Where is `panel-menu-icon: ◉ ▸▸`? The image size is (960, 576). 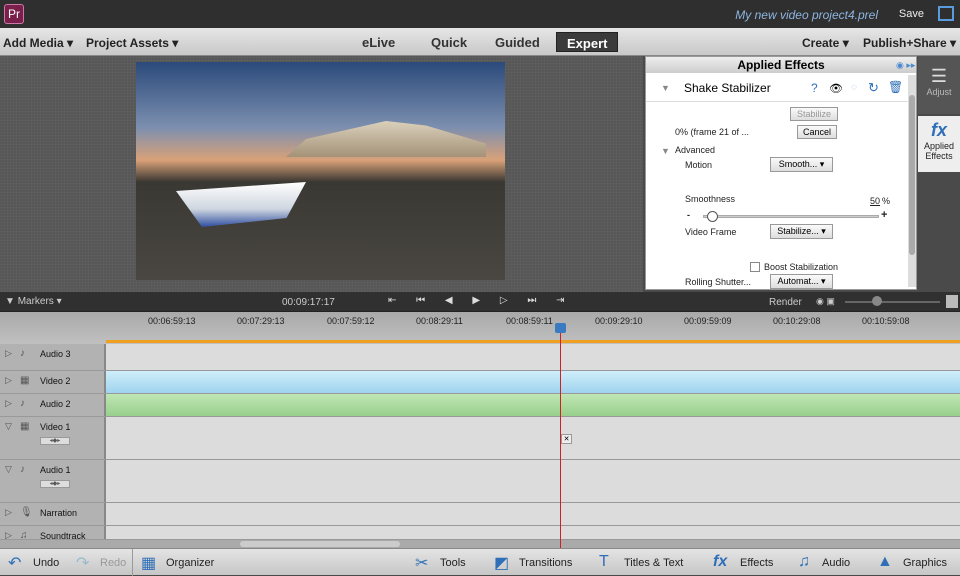
panel-menu-icon: ◉ ▸▸ is located at coordinates (905, 65).